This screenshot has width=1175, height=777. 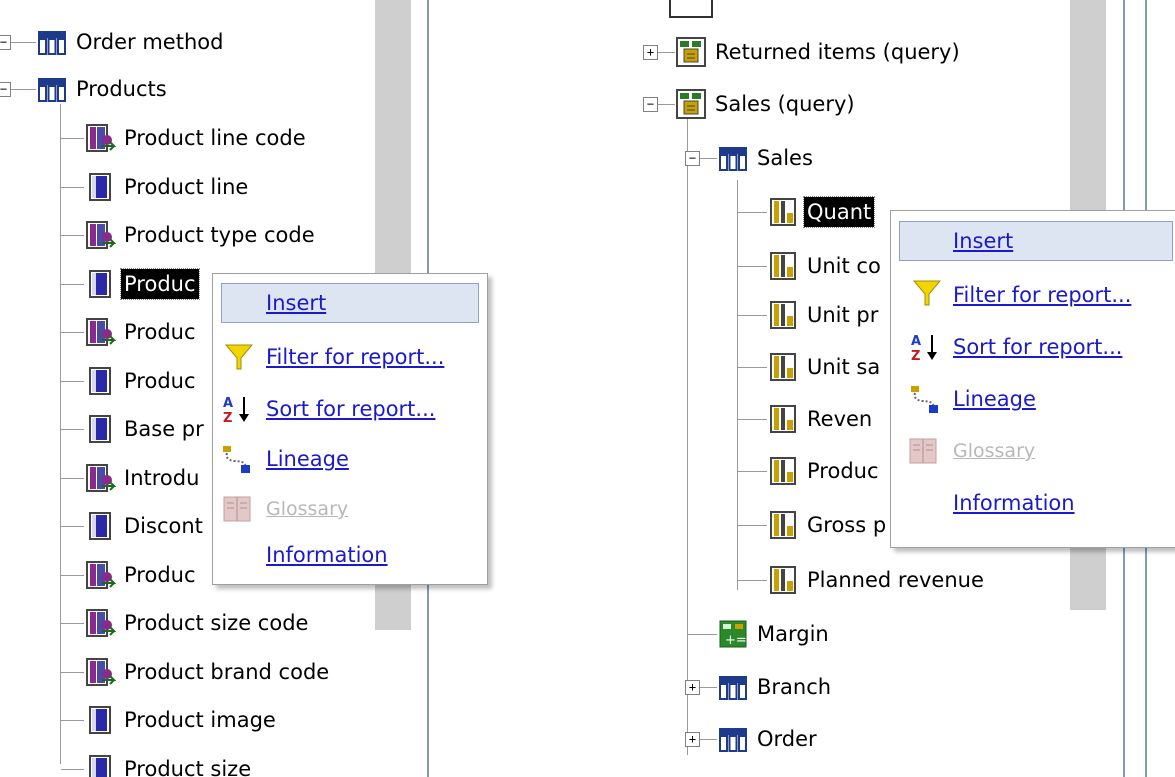 What do you see at coordinates (824, 315) in the screenshot?
I see `tree-item: Unit pr` at bounding box center [824, 315].